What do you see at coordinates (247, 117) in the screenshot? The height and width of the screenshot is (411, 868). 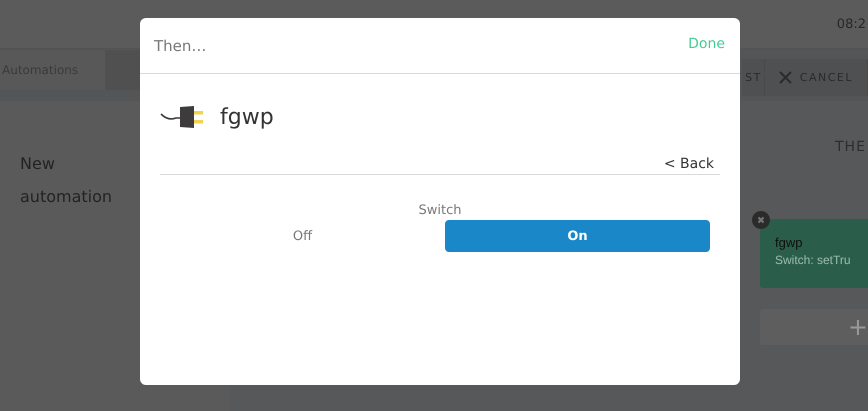 I see `device-name: fgwp` at bounding box center [247, 117].